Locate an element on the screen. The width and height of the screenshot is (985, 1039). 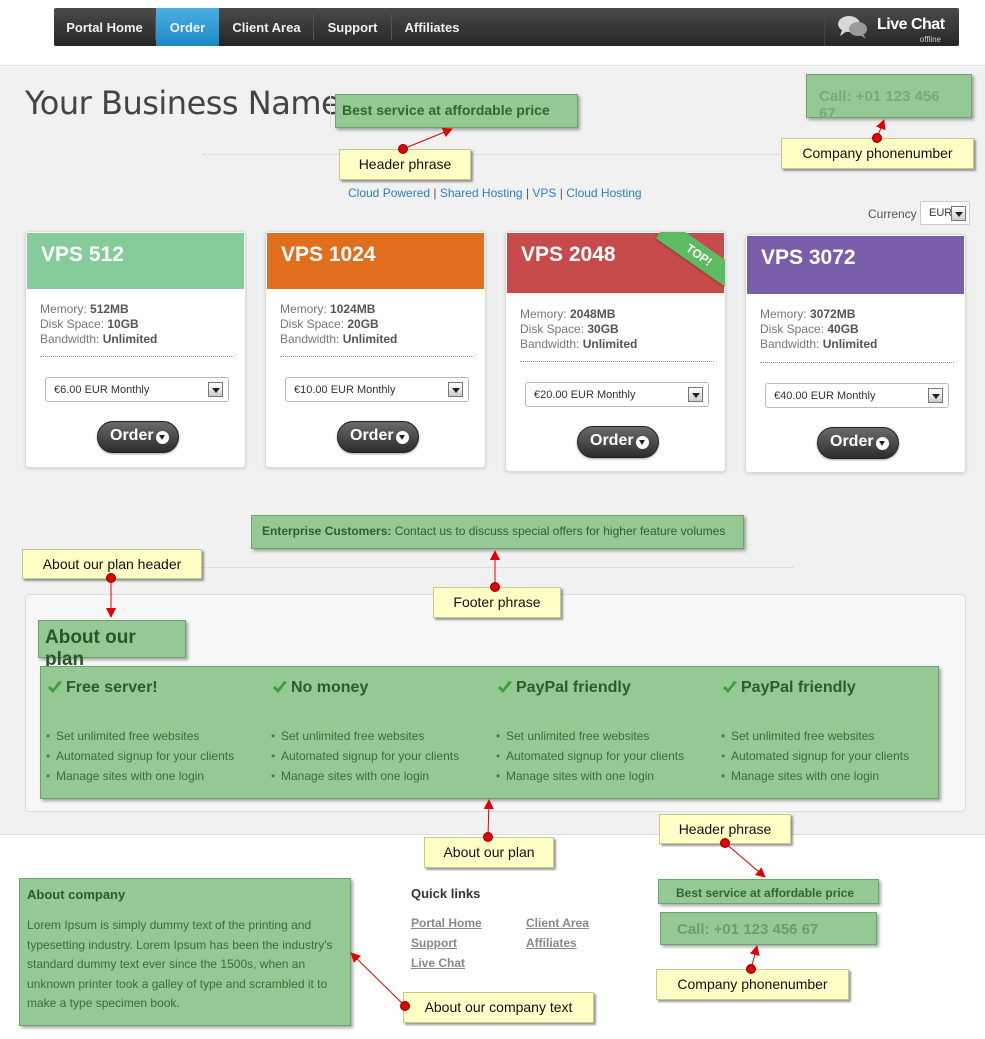
plan-header: VPS 512 is located at coordinates (135, 261).